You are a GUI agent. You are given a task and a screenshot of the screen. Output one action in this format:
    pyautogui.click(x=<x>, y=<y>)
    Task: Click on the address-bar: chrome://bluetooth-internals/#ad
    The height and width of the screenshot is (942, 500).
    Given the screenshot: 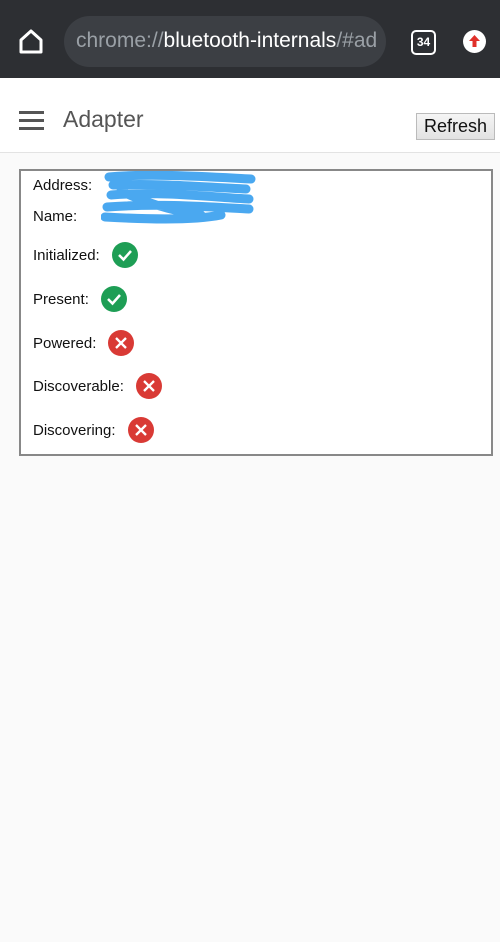 What is the action you would take?
    pyautogui.click(x=225, y=41)
    